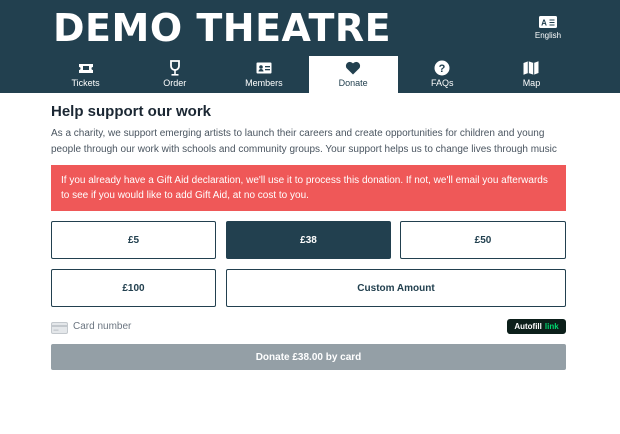  What do you see at coordinates (59, 328) in the screenshot?
I see `credit-card-icon` at bounding box center [59, 328].